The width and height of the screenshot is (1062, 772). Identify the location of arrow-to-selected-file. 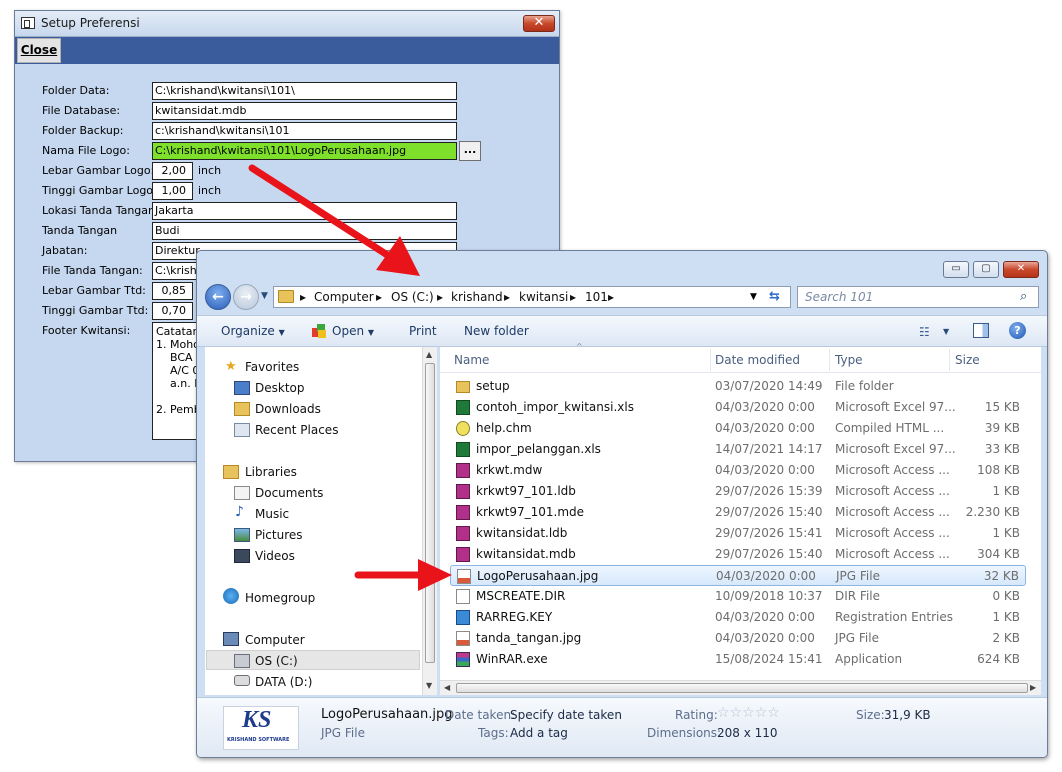
(403, 575).